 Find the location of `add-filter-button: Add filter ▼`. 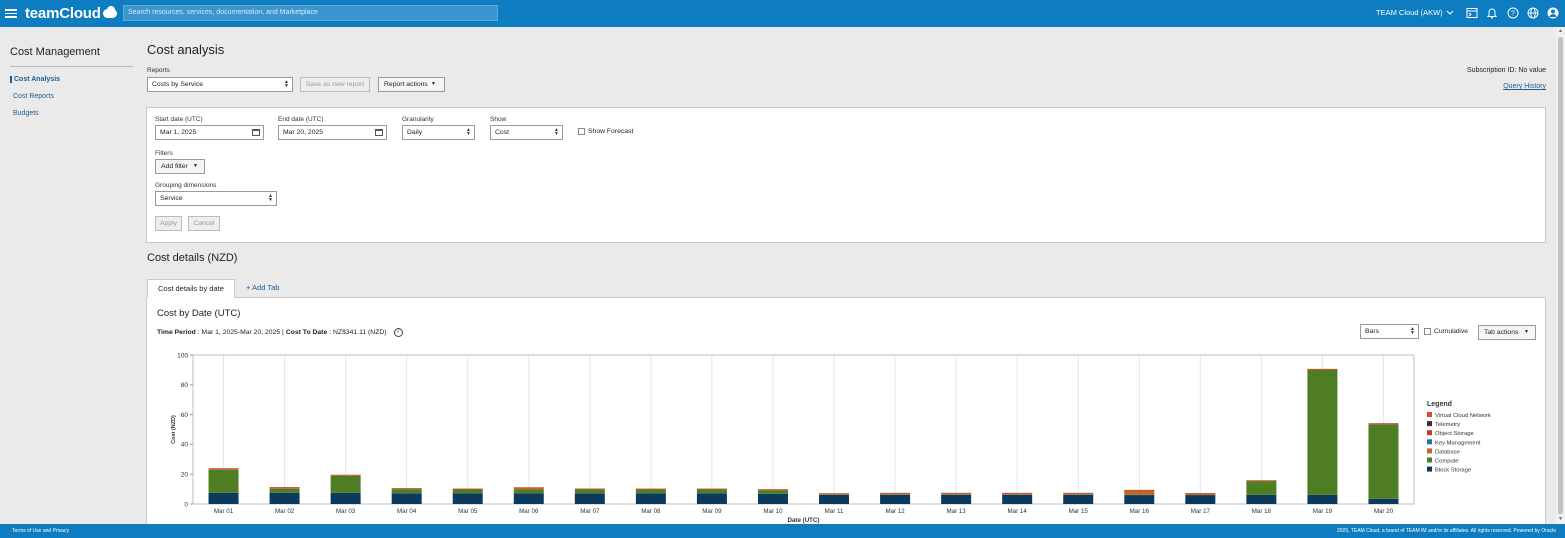

add-filter-button: Add filter ▼ is located at coordinates (180, 166).